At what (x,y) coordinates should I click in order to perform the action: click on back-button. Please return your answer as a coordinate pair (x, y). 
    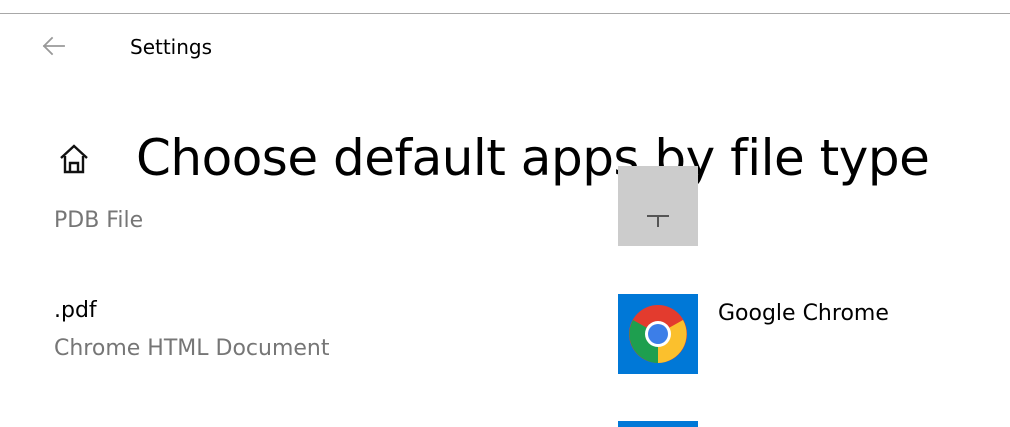
    Looking at the image, I should click on (53, 46).